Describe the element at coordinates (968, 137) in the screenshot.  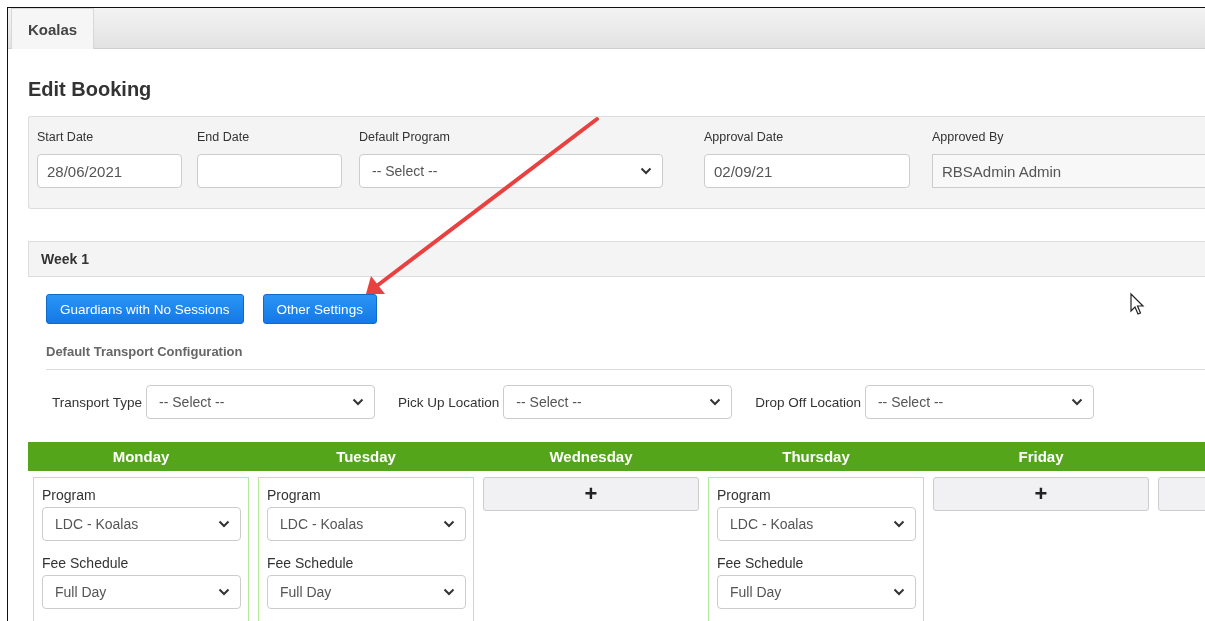
I see `field-label: Approved By` at that location.